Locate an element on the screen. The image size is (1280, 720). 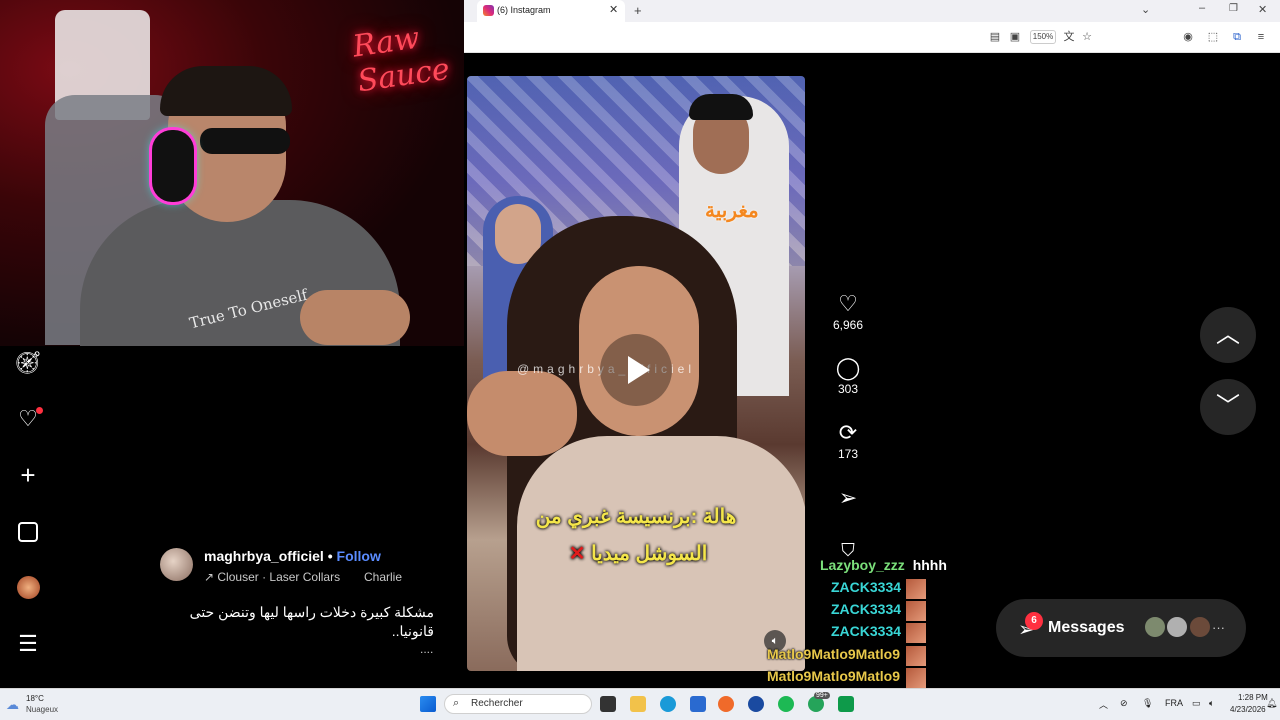
weather-temp: 18°C is located at coordinates (35, 698).